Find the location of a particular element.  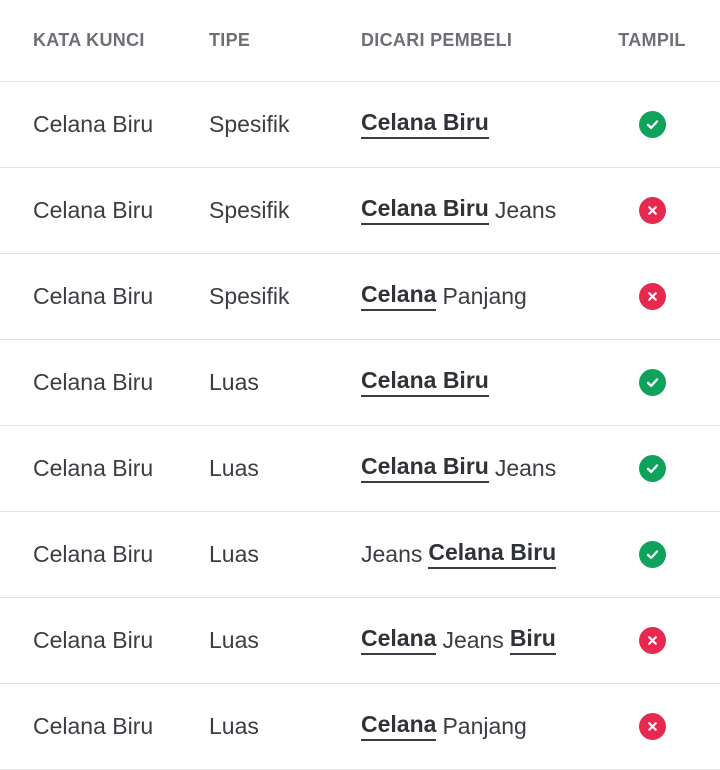

table-row: Celana Biru Luas Celana Jeans Biru is located at coordinates (360, 641).